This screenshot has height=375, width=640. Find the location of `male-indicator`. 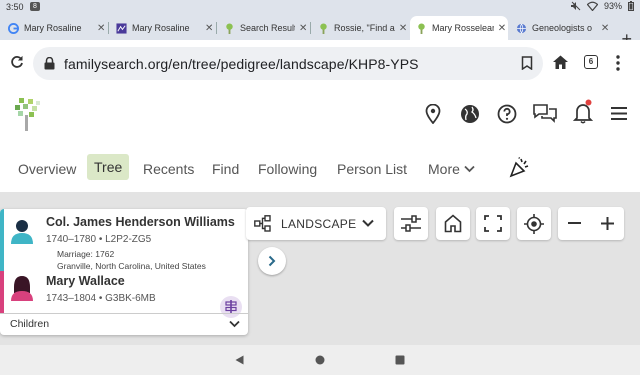

male-indicator is located at coordinates (2, 240).